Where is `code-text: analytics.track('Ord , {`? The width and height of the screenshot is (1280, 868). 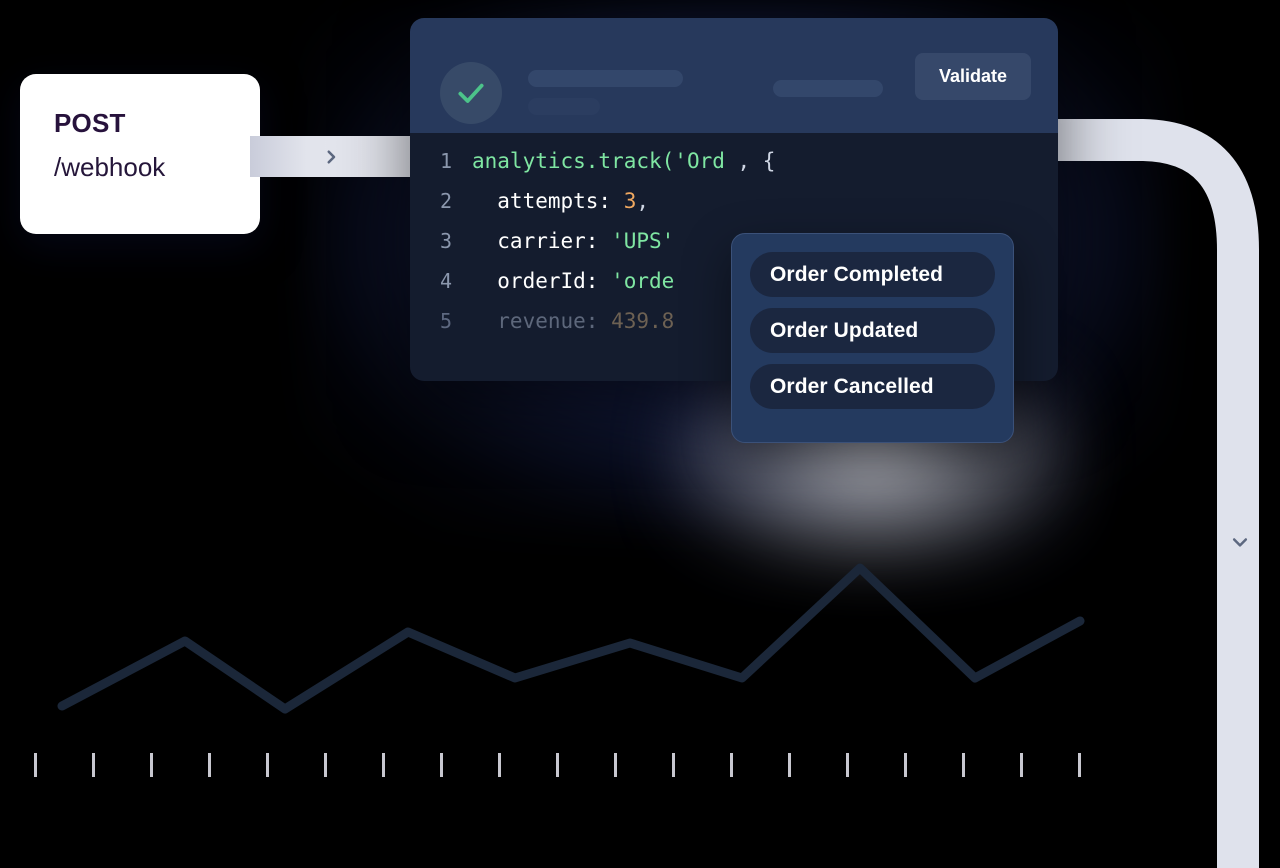 code-text: analytics.track('Ord , { is located at coordinates (623, 161).